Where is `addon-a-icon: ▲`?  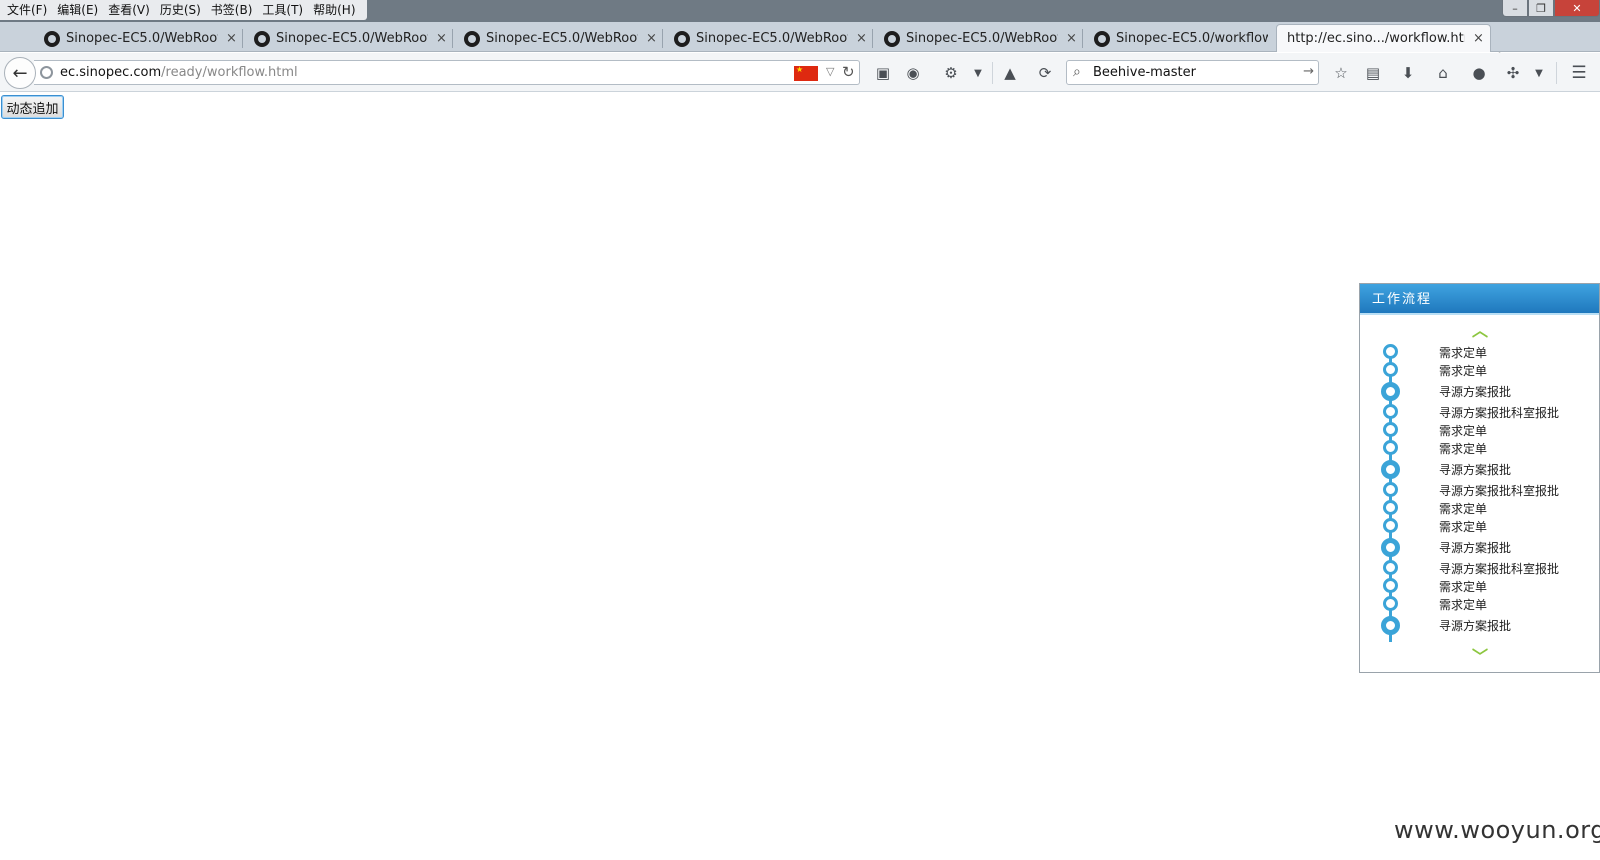 addon-a-icon: ▲ is located at coordinates (1010, 73).